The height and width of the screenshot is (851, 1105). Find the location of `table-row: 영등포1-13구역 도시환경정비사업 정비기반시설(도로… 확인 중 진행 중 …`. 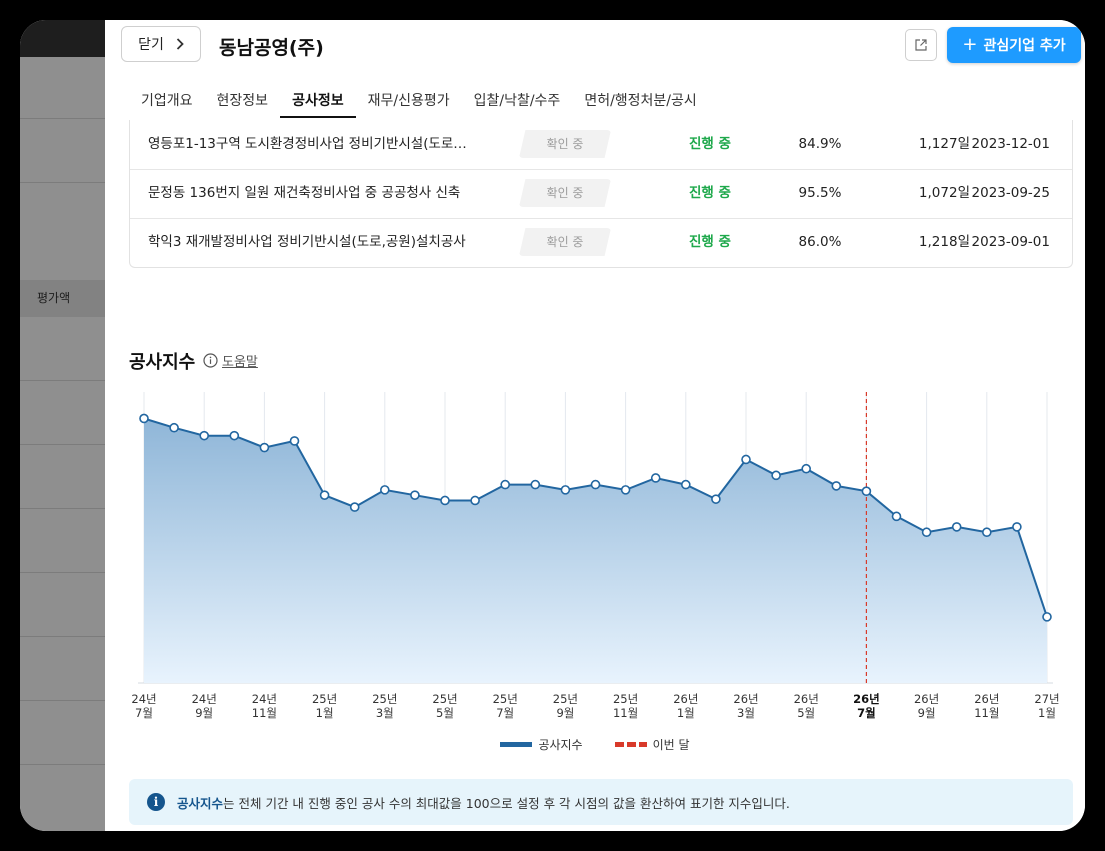

table-row: 영등포1-13구역 도시환경정비사업 정비기반시설(도로… 확인 중 진행 중 … is located at coordinates (601, 145).